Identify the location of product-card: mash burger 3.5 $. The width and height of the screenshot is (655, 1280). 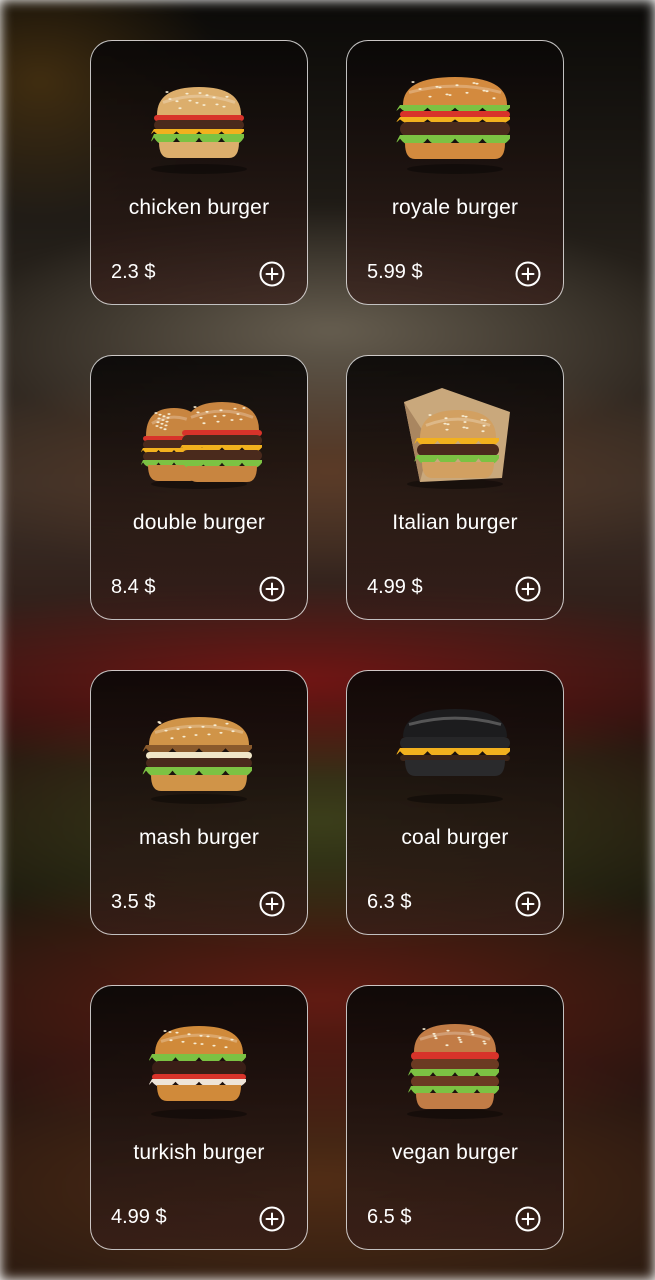
(199, 802).